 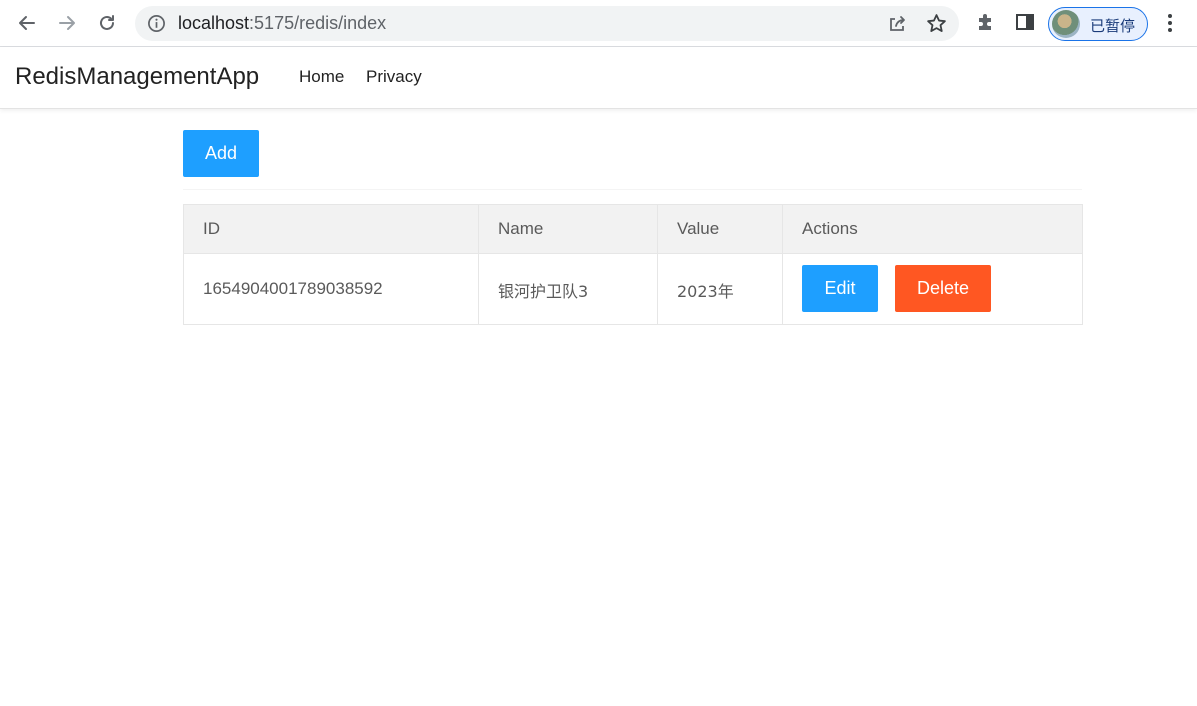 What do you see at coordinates (318, 23) in the screenshot?
I see `url-path: :5175/redis/index` at bounding box center [318, 23].